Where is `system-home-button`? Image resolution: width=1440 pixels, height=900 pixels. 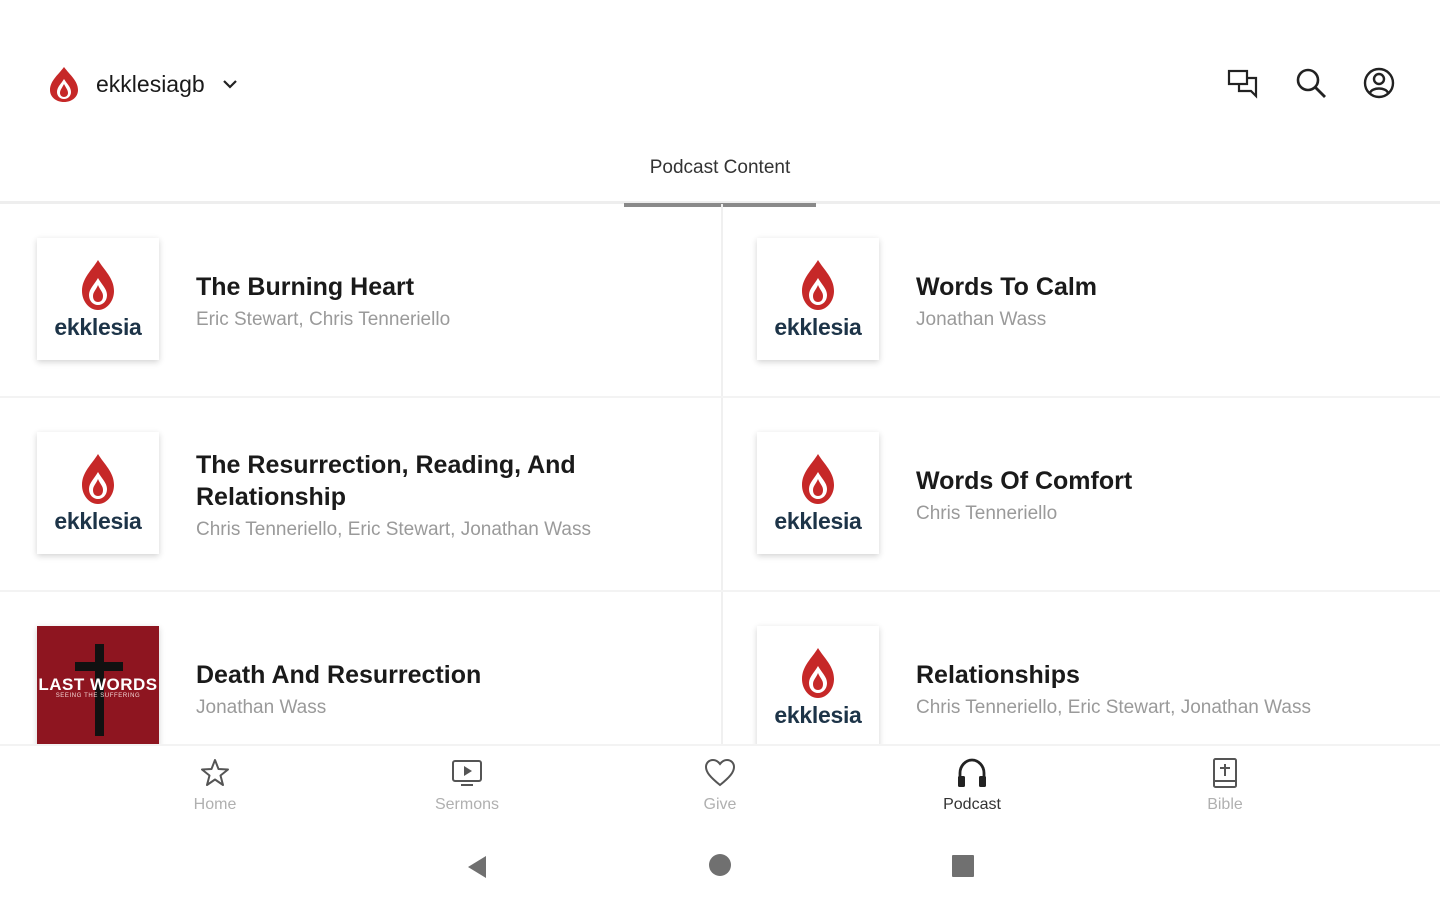 system-home-button is located at coordinates (720, 867).